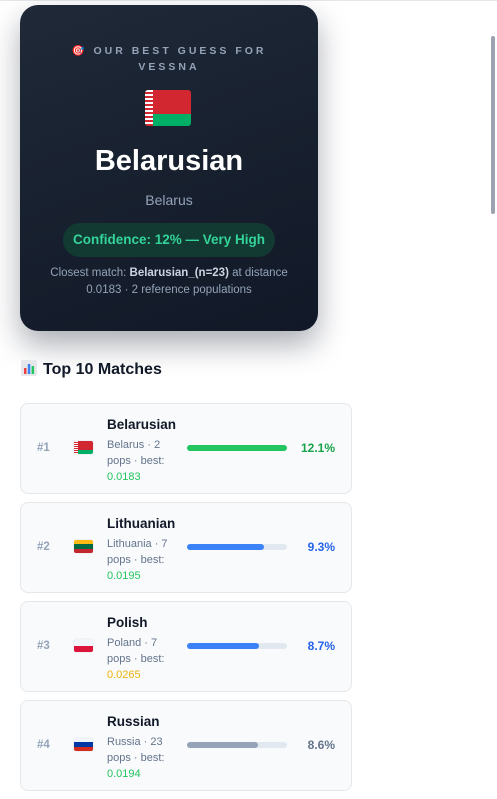 This screenshot has width=497, height=799. What do you see at coordinates (43, 745) in the screenshot?
I see `match-rank: #4` at bounding box center [43, 745].